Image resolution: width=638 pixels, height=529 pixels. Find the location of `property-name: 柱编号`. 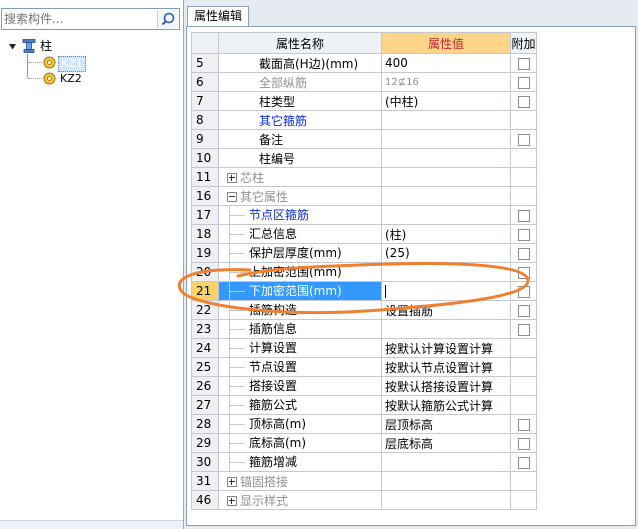

property-name: 柱编号 is located at coordinates (300, 158).